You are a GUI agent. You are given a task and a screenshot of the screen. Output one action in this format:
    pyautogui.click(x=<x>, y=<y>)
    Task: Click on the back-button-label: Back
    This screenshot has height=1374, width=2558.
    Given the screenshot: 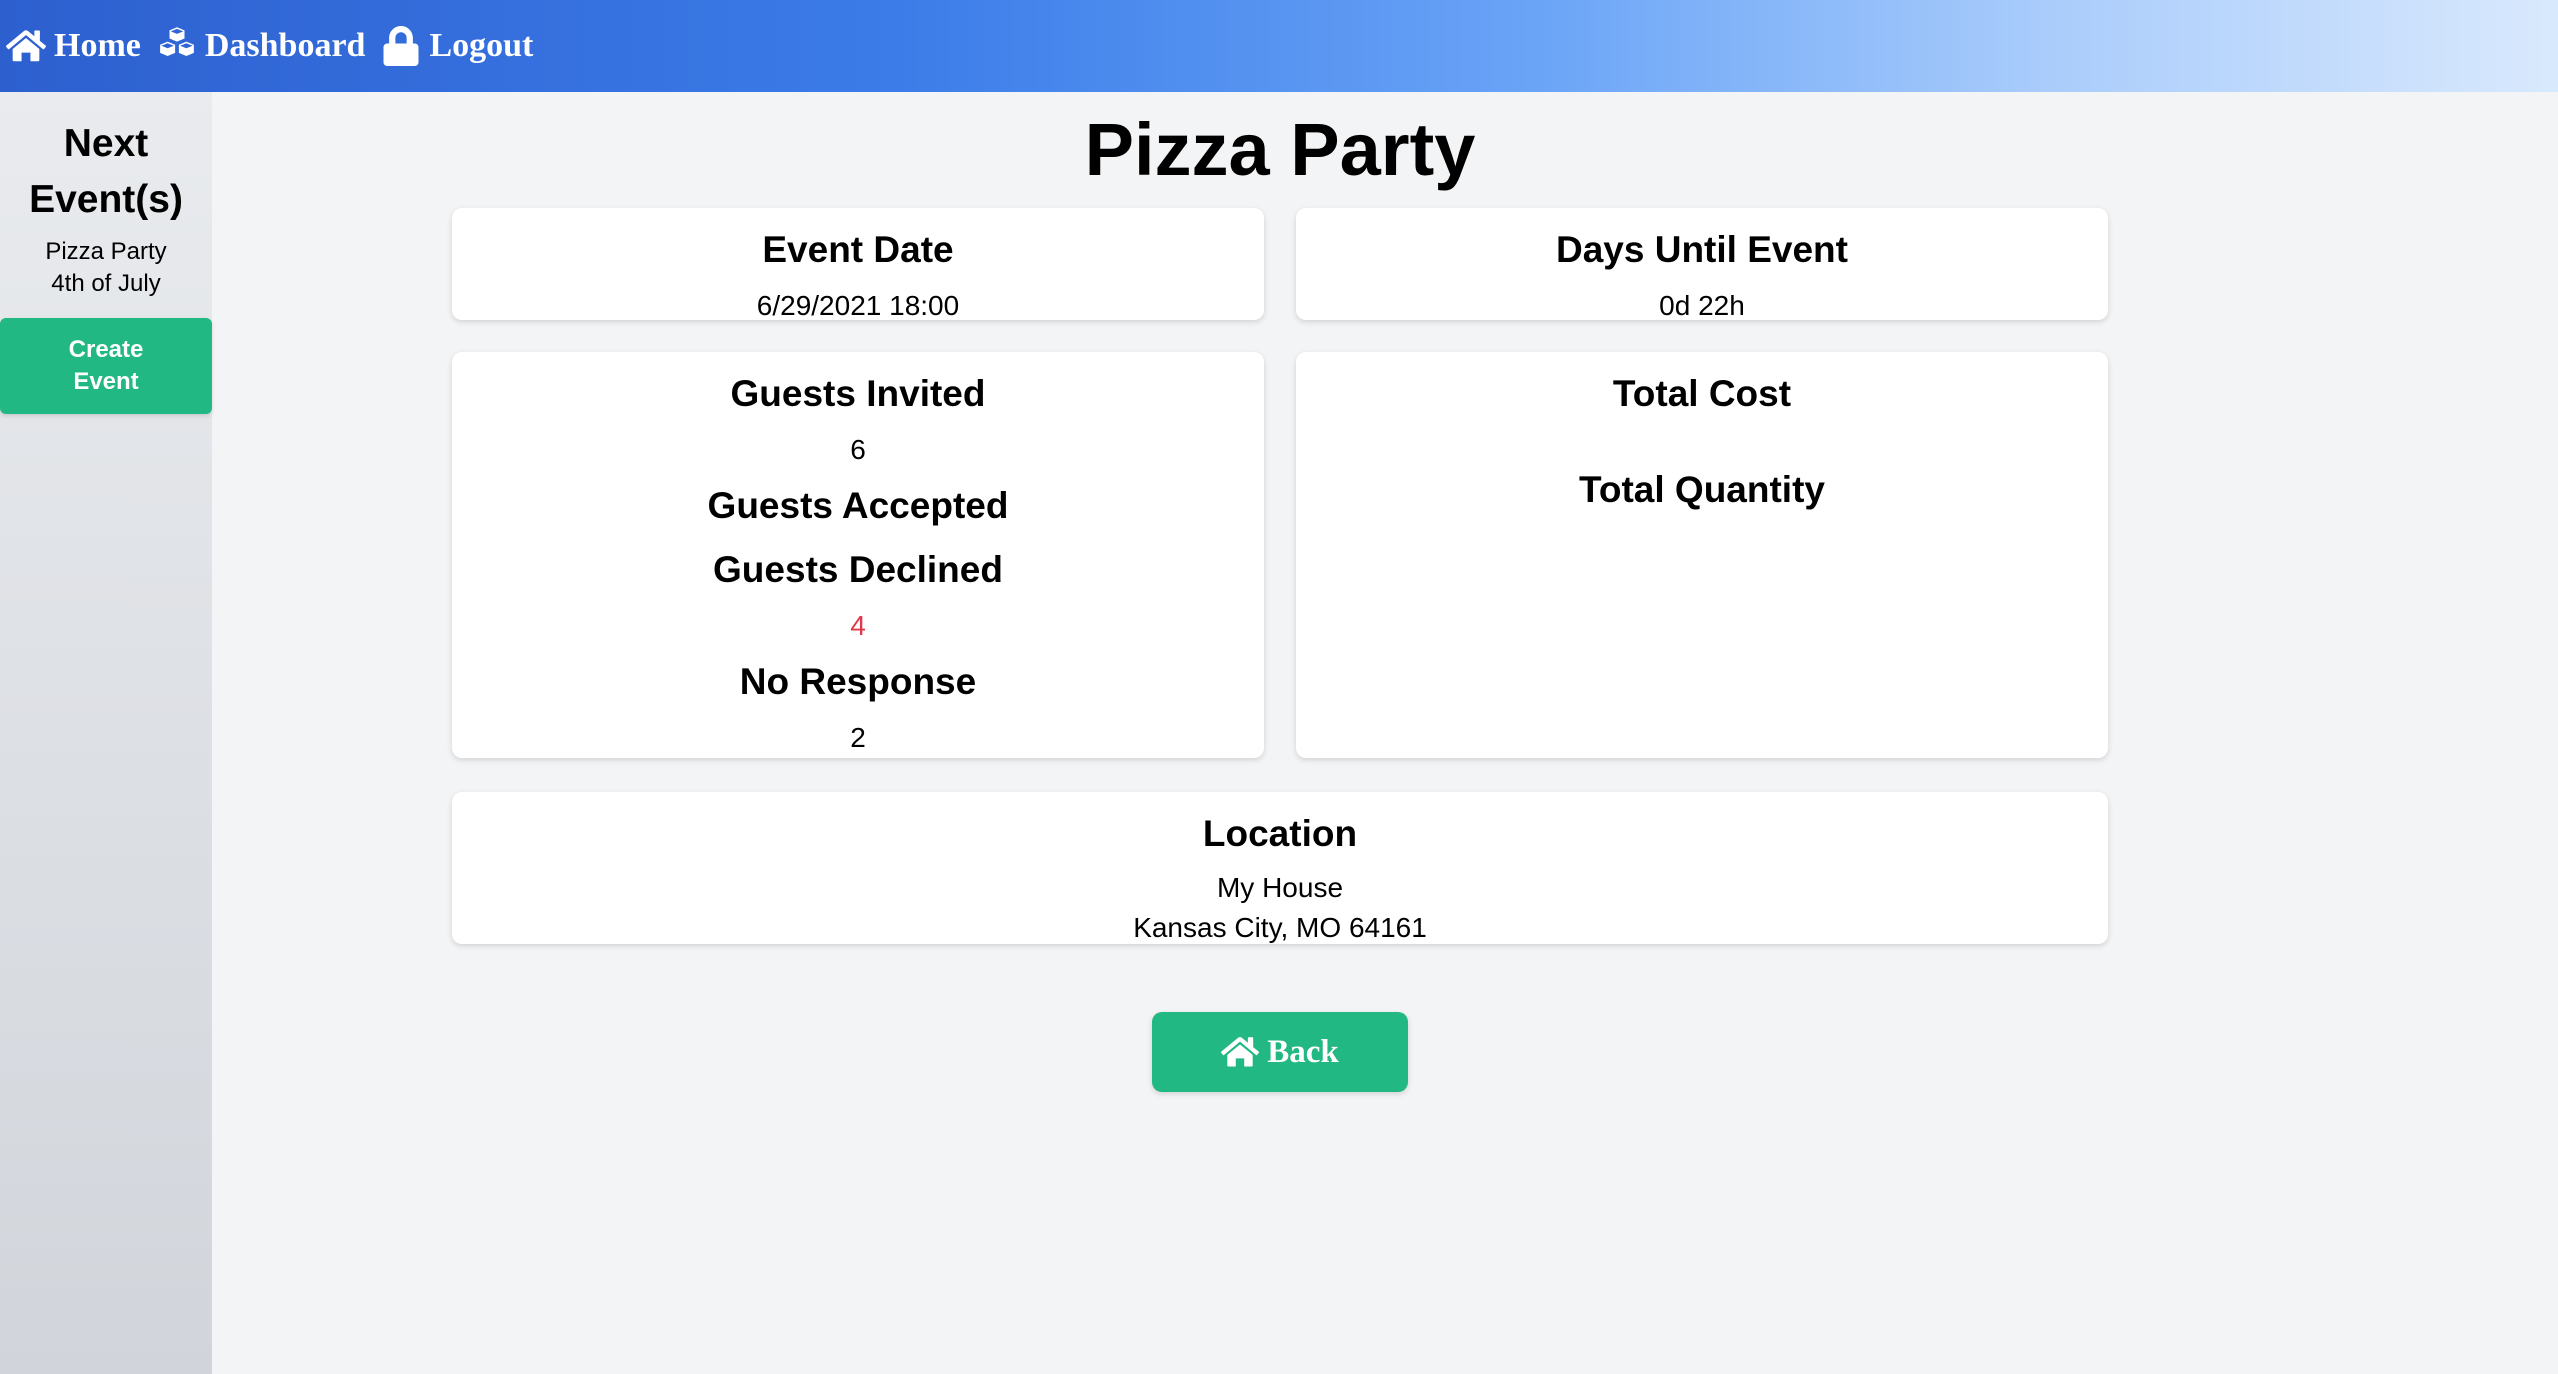 What is the action you would take?
    pyautogui.click(x=1303, y=1051)
    